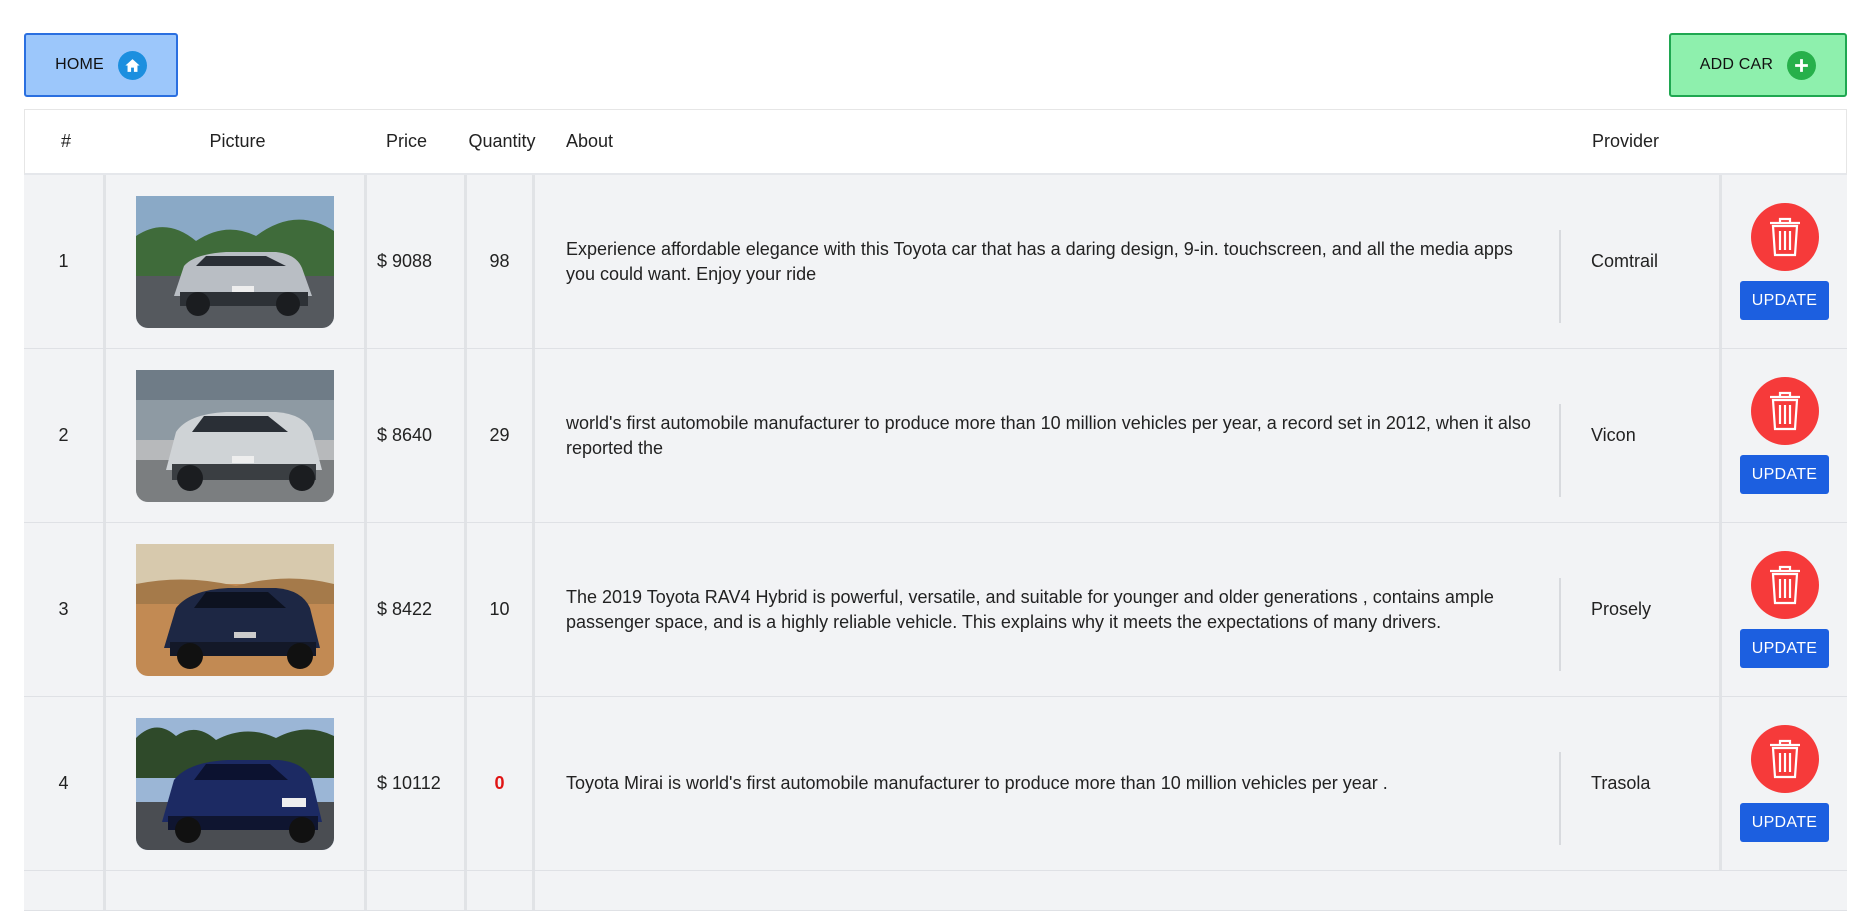  Describe the element at coordinates (65, 435) in the screenshot. I see `row-number: 2` at that location.